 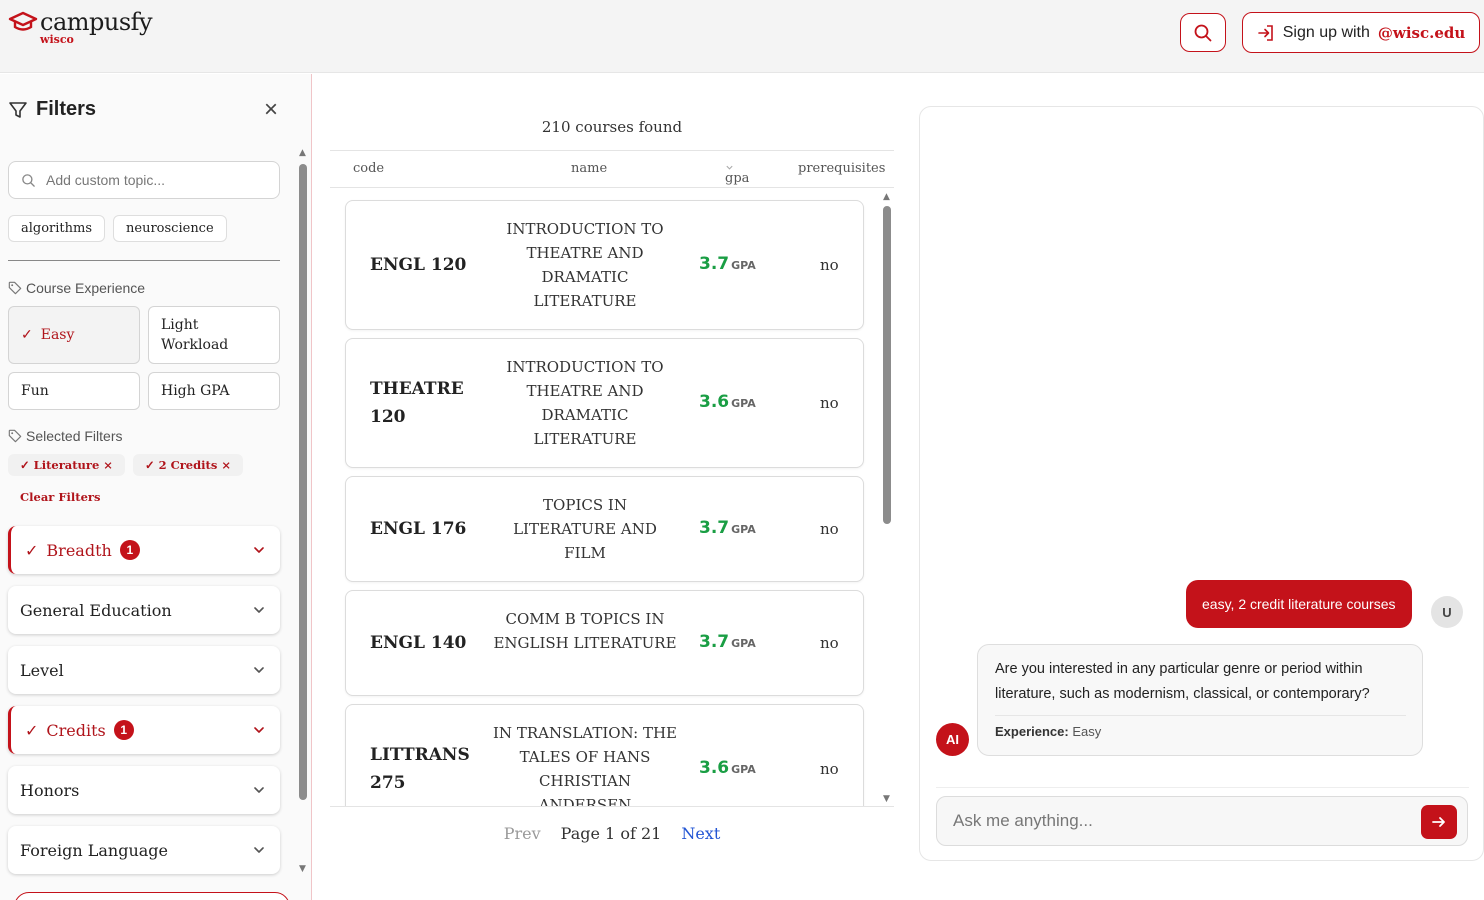 I want to click on user-message: easy, 2 credit literature courses, so click(x=1299, y=604).